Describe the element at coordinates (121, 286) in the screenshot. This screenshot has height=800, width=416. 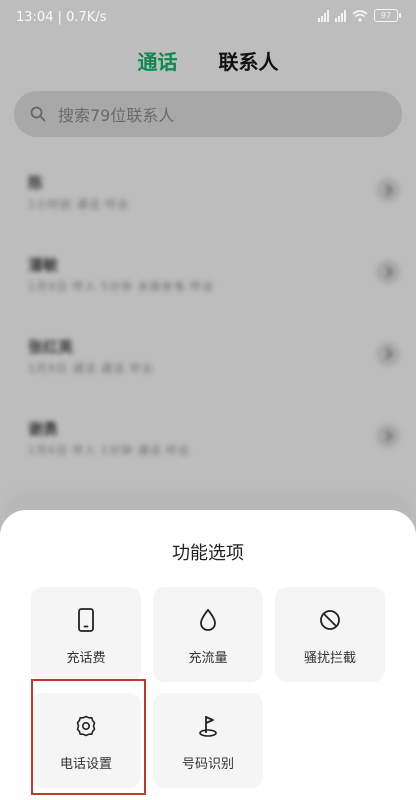
I see `contact-detail: 1月9日 呼入 5分钟 未接来电 呼出` at that location.